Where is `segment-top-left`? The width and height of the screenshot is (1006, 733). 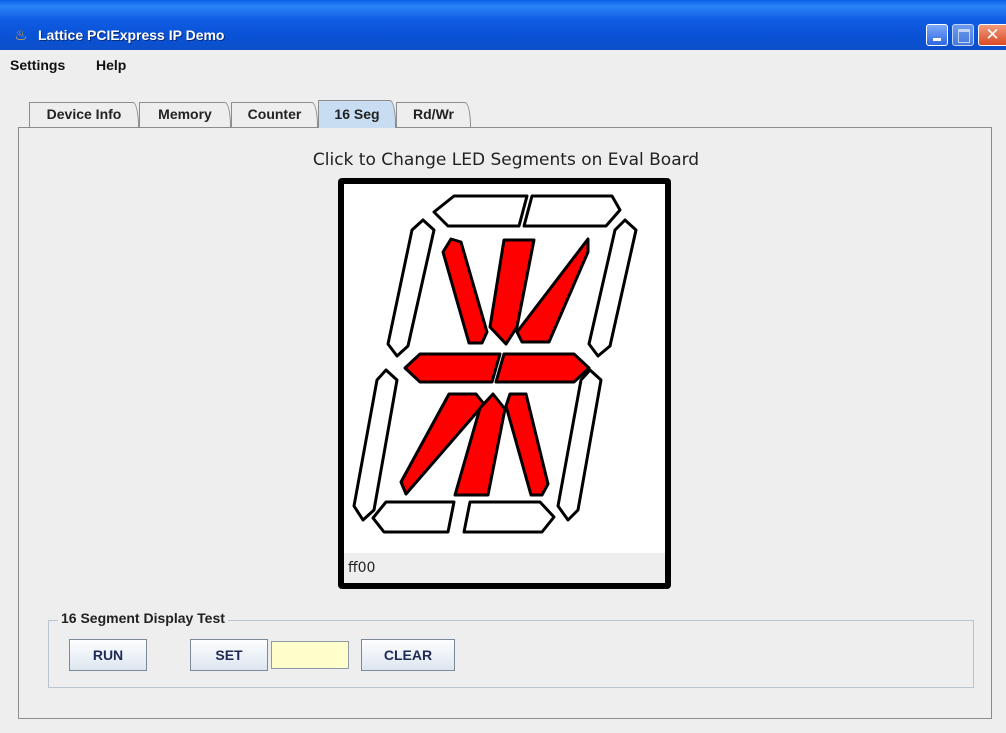
segment-top-left is located at coordinates (480, 211).